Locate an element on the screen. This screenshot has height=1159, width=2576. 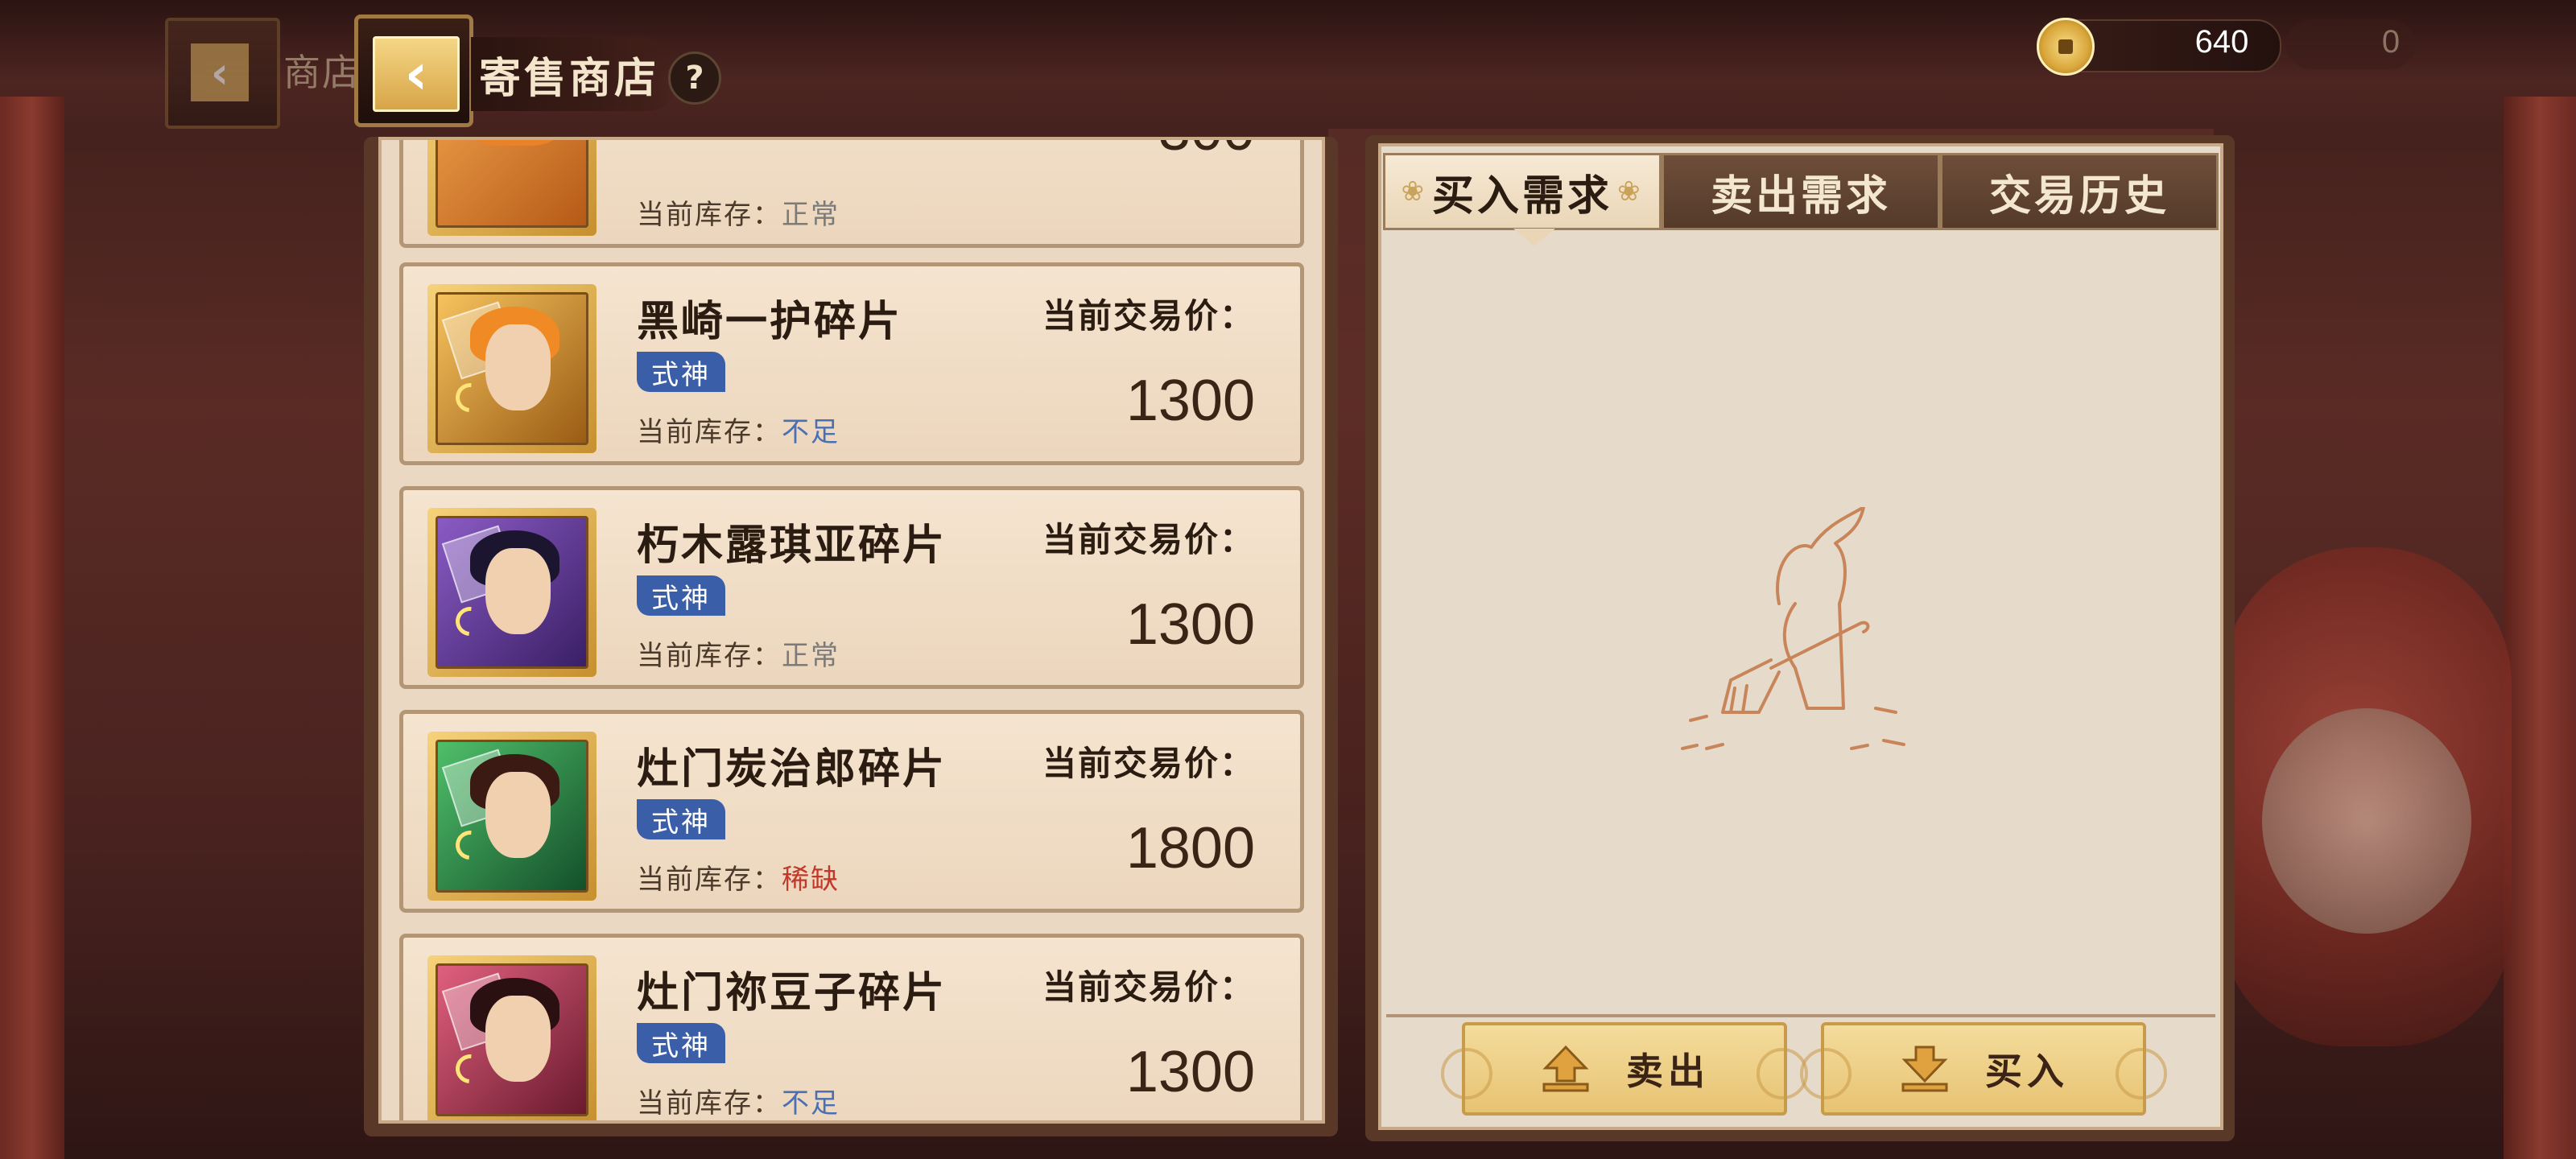
buy-button: 买入 is located at coordinates (1983, 1069).